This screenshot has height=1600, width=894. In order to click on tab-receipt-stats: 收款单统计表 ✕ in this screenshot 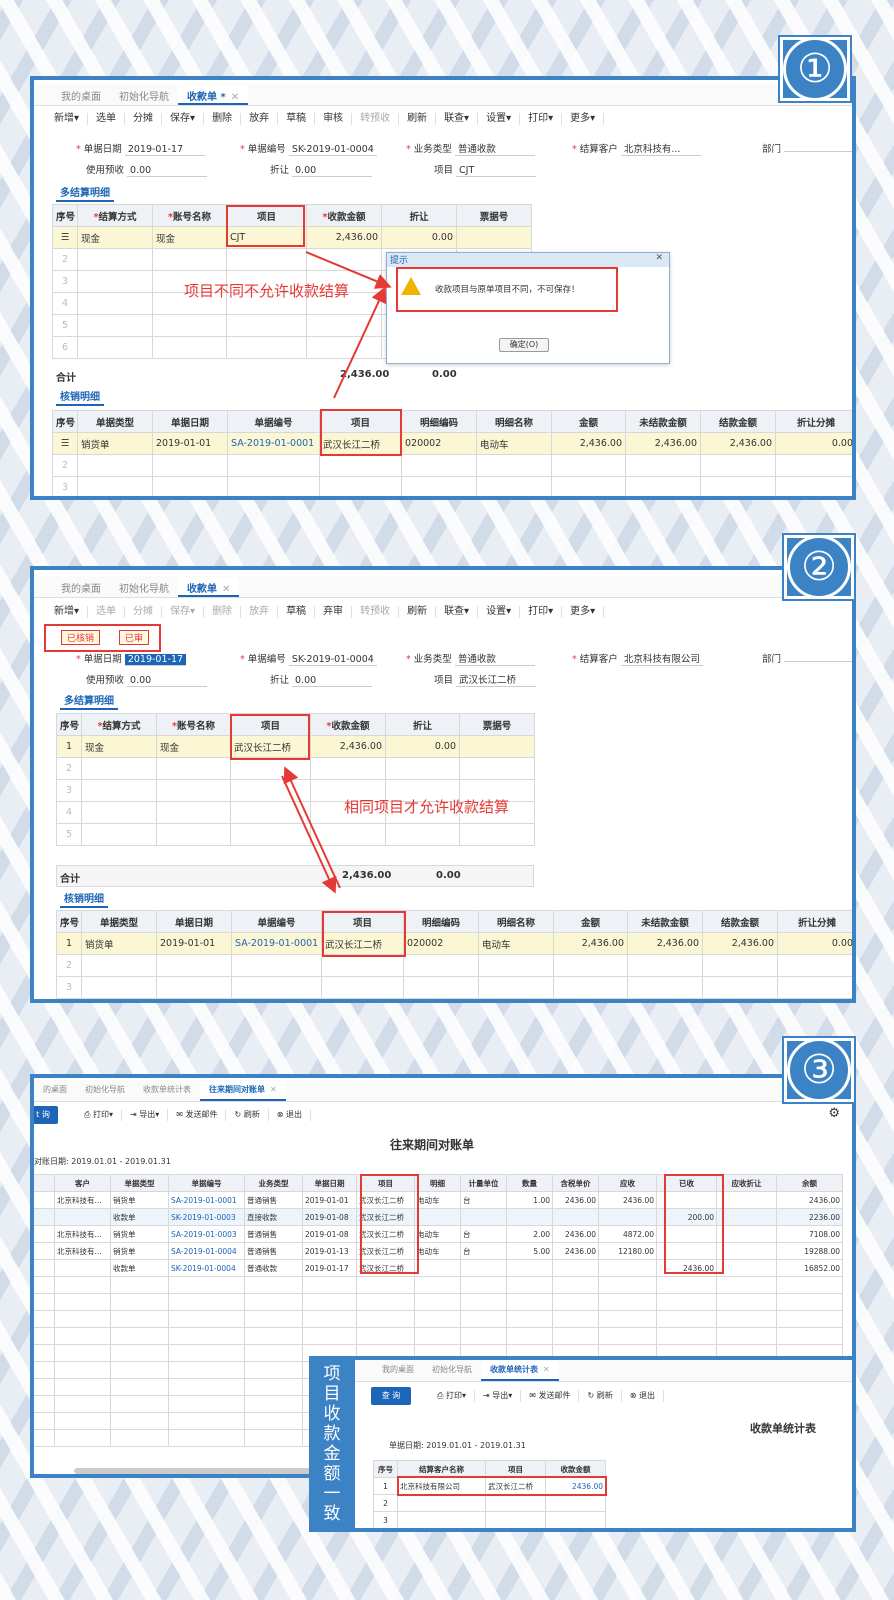, I will do `click(520, 1371)`.